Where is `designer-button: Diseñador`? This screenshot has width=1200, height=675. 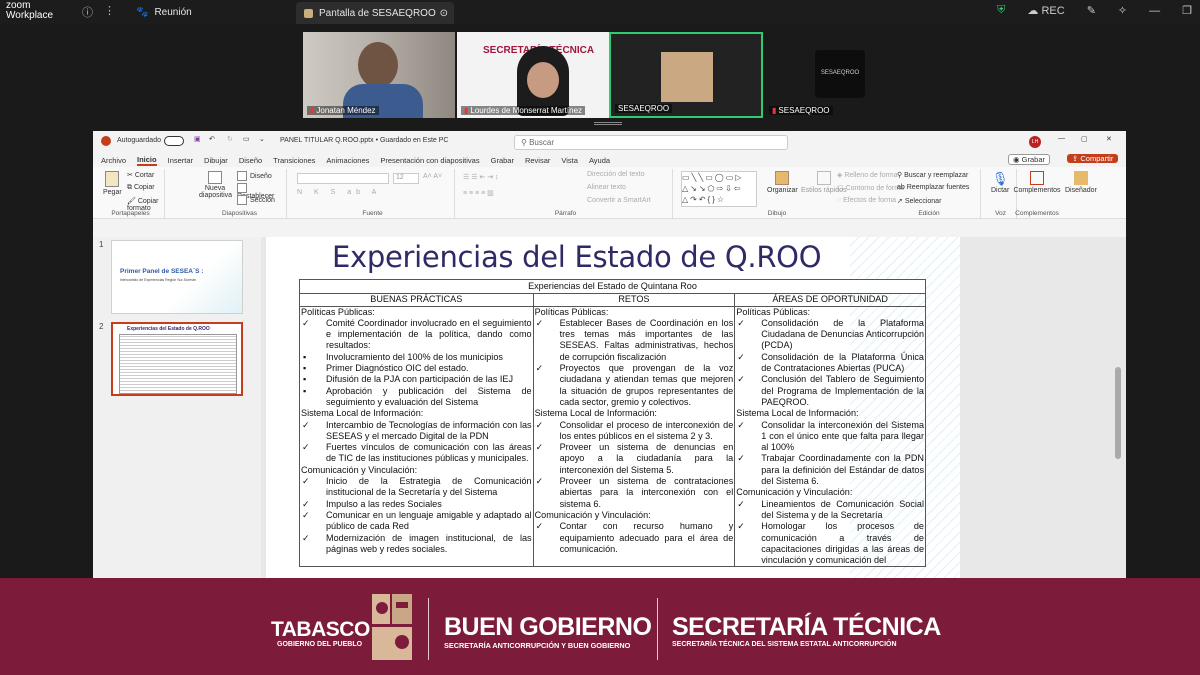 designer-button: Diseñador is located at coordinates (1081, 182).